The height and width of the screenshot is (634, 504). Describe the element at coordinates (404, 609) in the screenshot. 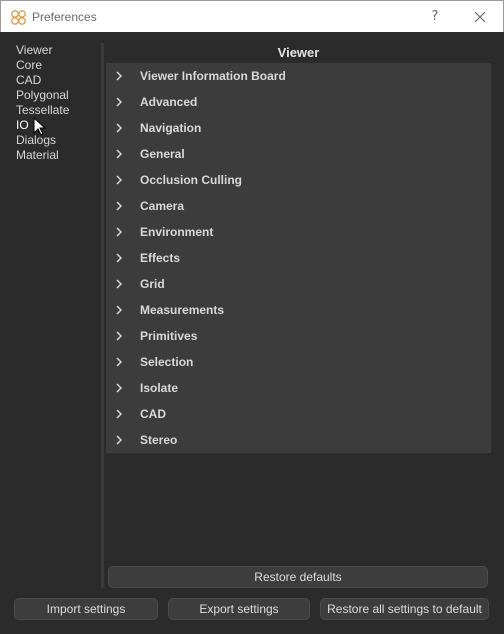

I see `restore-all-settings-button: Restore all settings to default` at that location.